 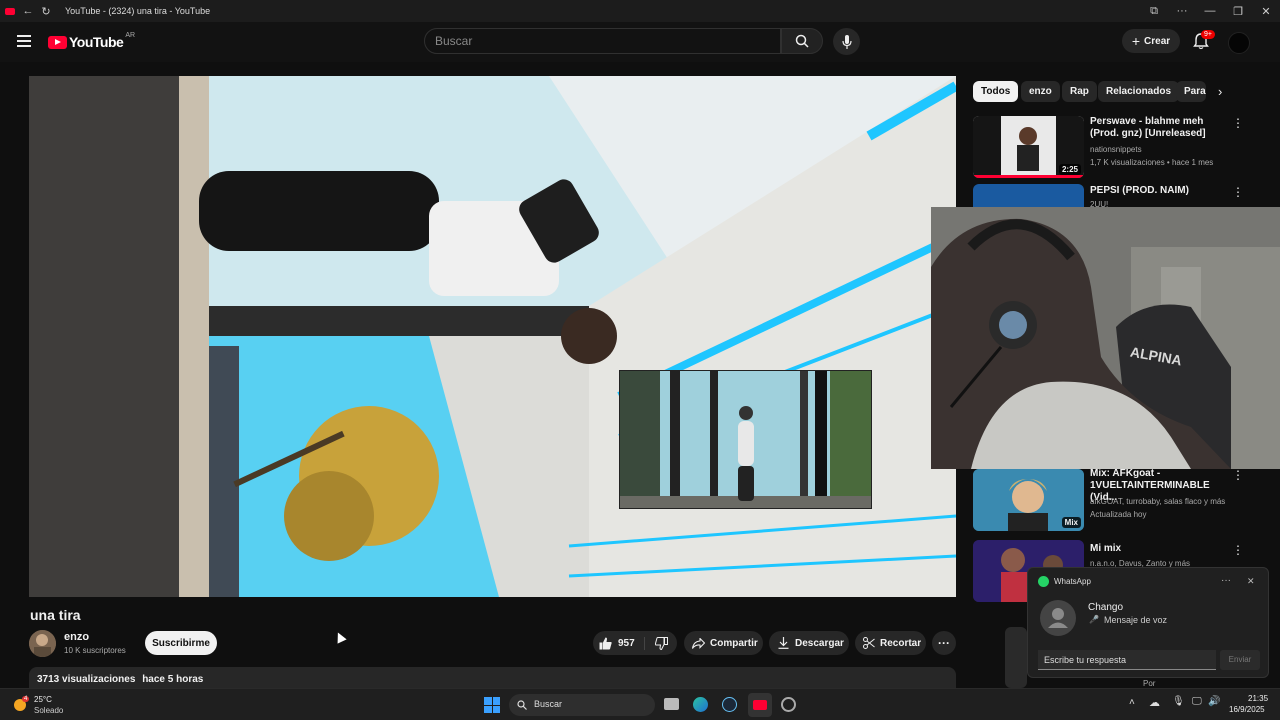 I want to click on notification-app-name: WhatsApp, so click(x=1072, y=581).